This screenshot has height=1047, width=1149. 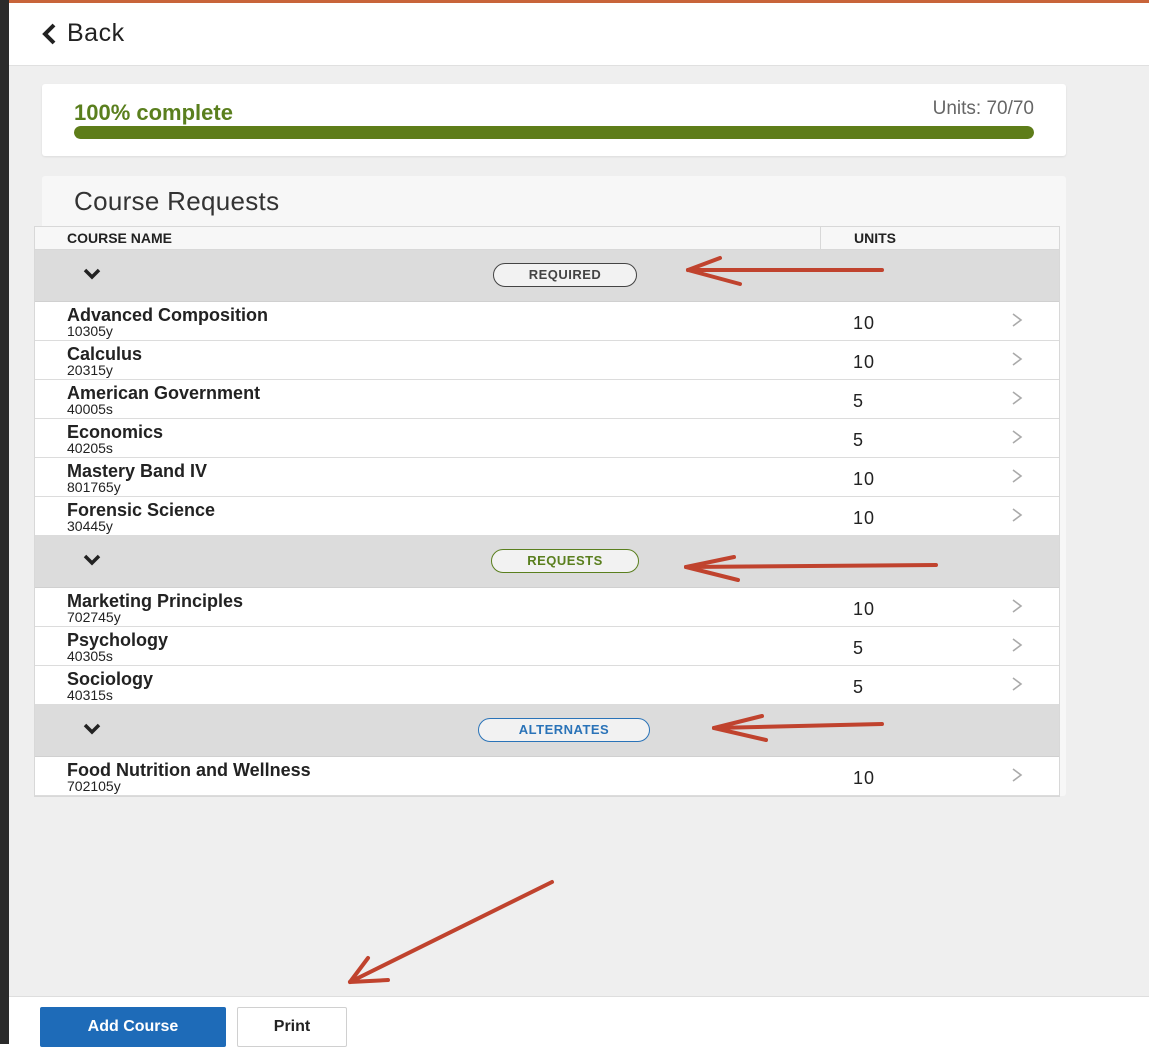 What do you see at coordinates (90, 370) in the screenshot?
I see `course-code: 20315y` at bounding box center [90, 370].